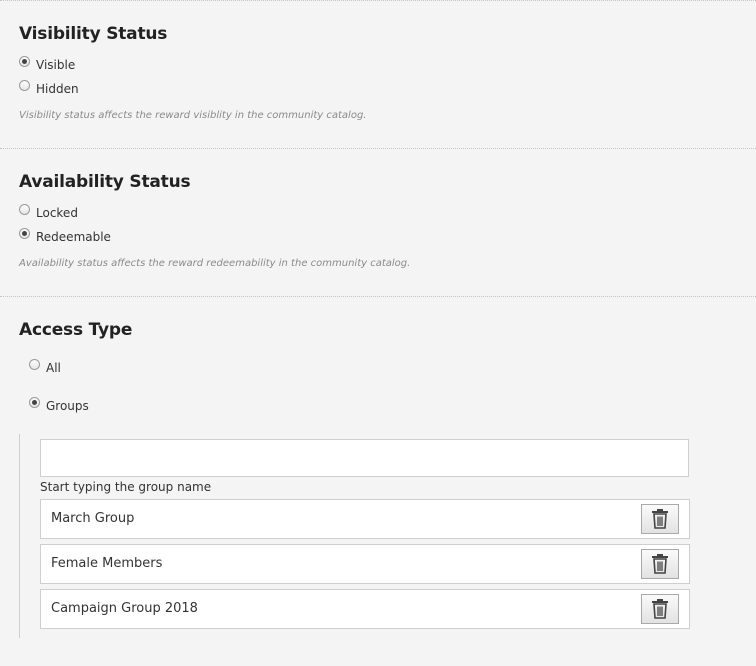 The image size is (756, 666). What do you see at coordinates (107, 563) in the screenshot?
I see `group-name: Female Members` at bounding box center [107, 563].